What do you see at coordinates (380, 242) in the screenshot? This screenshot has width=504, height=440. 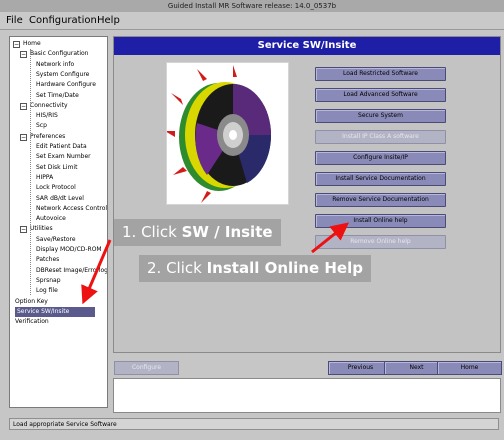 I see `service-button: Remove Online help` at bounding box center [380, 242].